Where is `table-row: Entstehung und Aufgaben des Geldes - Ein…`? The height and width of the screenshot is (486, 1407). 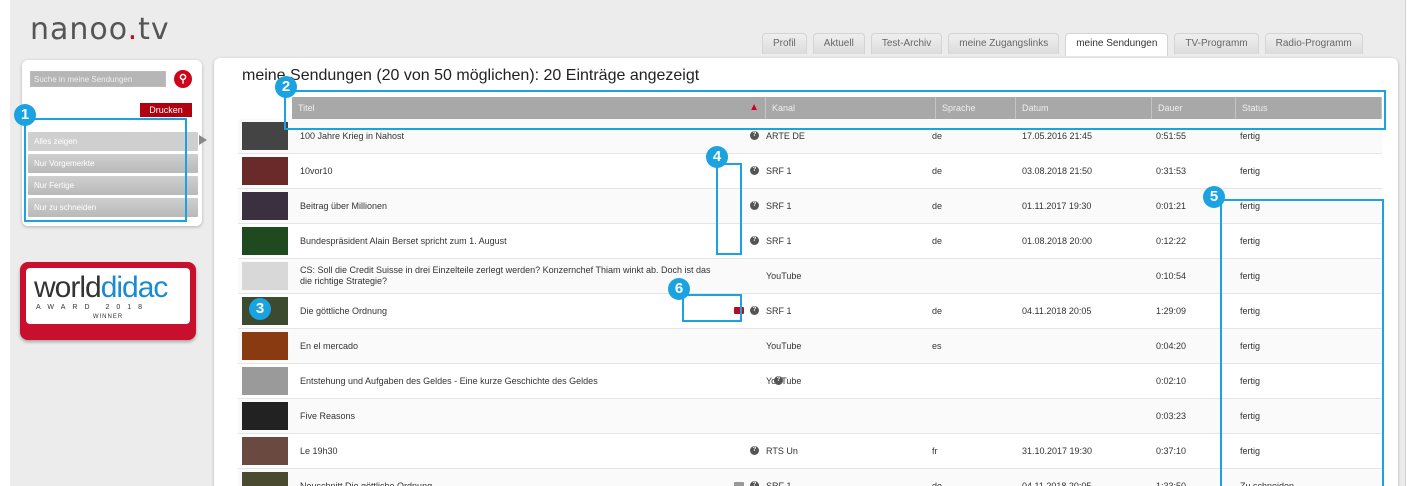 table-row: Entstehung und Aufgaben des Geldes - Ein… is located at coordinates (810, 381).